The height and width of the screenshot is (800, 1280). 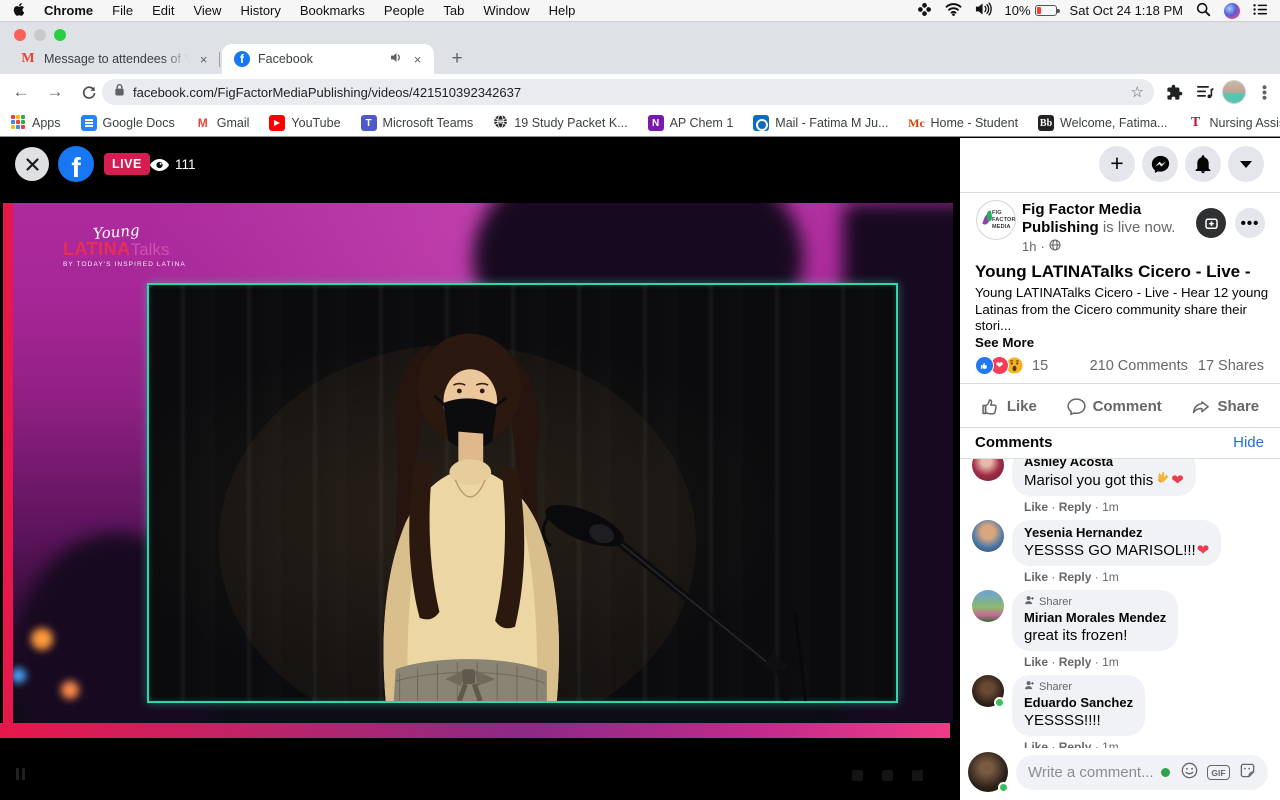 What do you see at coordinates (1117, 164) in the screenshot?
I see `create-button: +` at bounding box center [1117, 164].